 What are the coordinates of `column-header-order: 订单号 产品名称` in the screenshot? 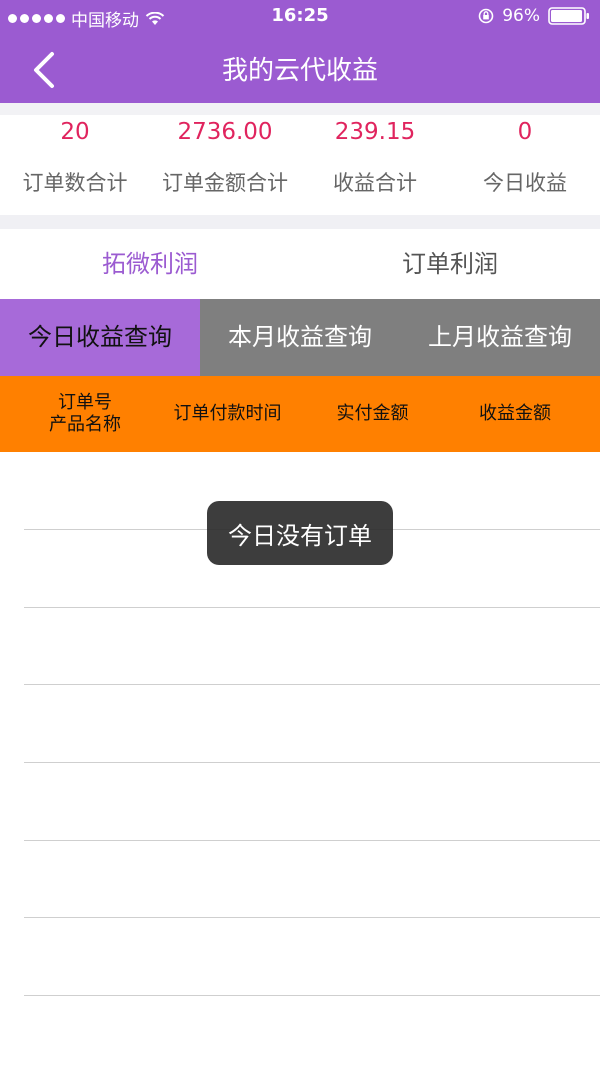 It's located at (85, 414).